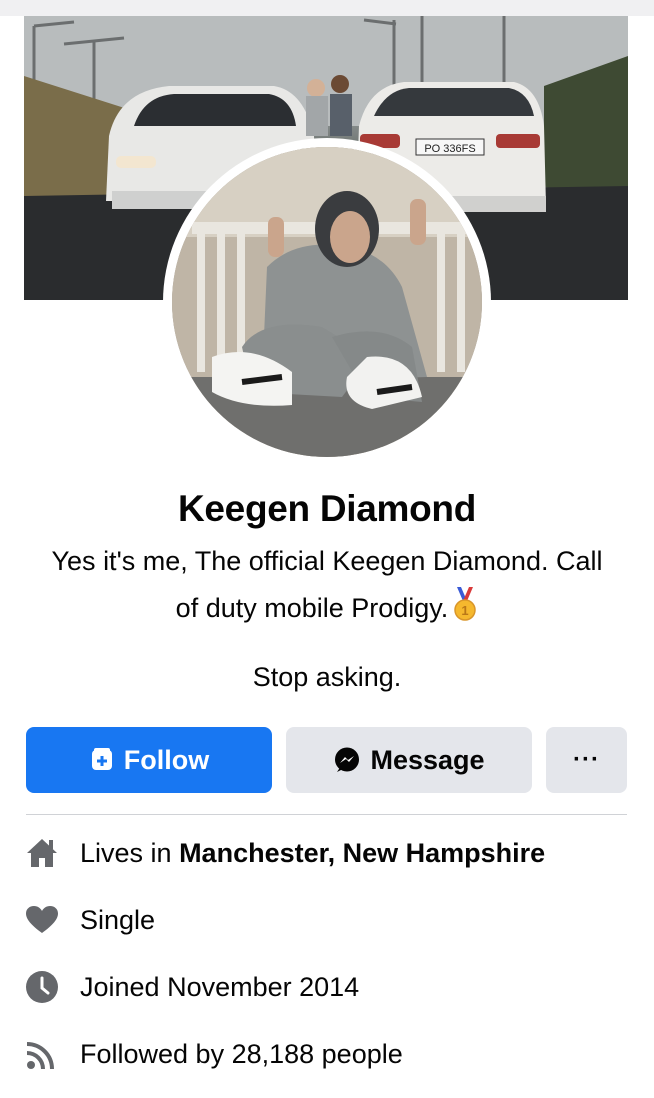  I want to click on follow-button: Follow, so click(149, 760).